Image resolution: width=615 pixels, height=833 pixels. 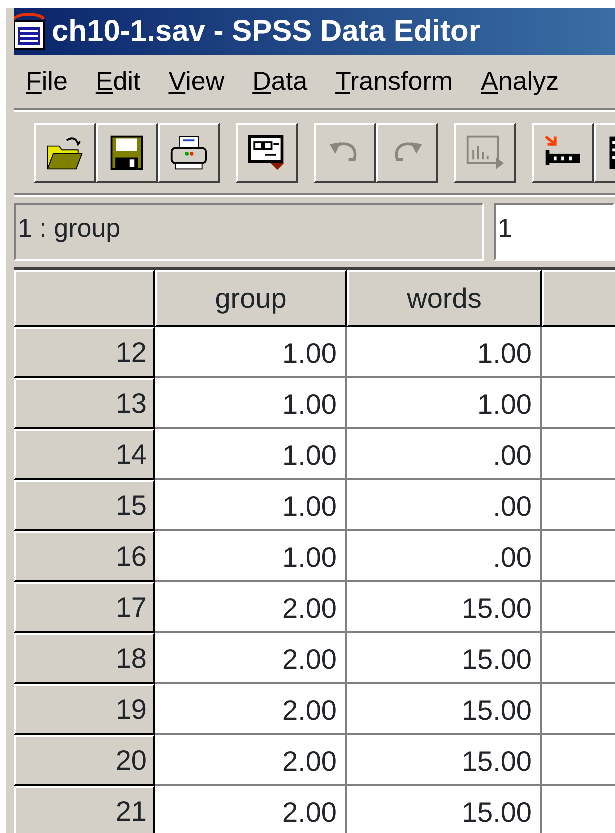 I want to click on window-title: ch10-1.sav - SPSS Data Editor, so click(x=266, y=32).